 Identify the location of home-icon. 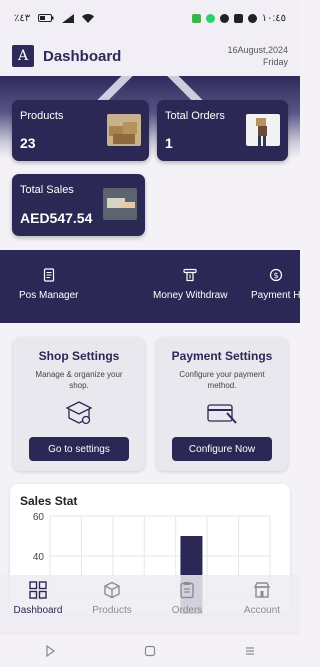
(150, 651).